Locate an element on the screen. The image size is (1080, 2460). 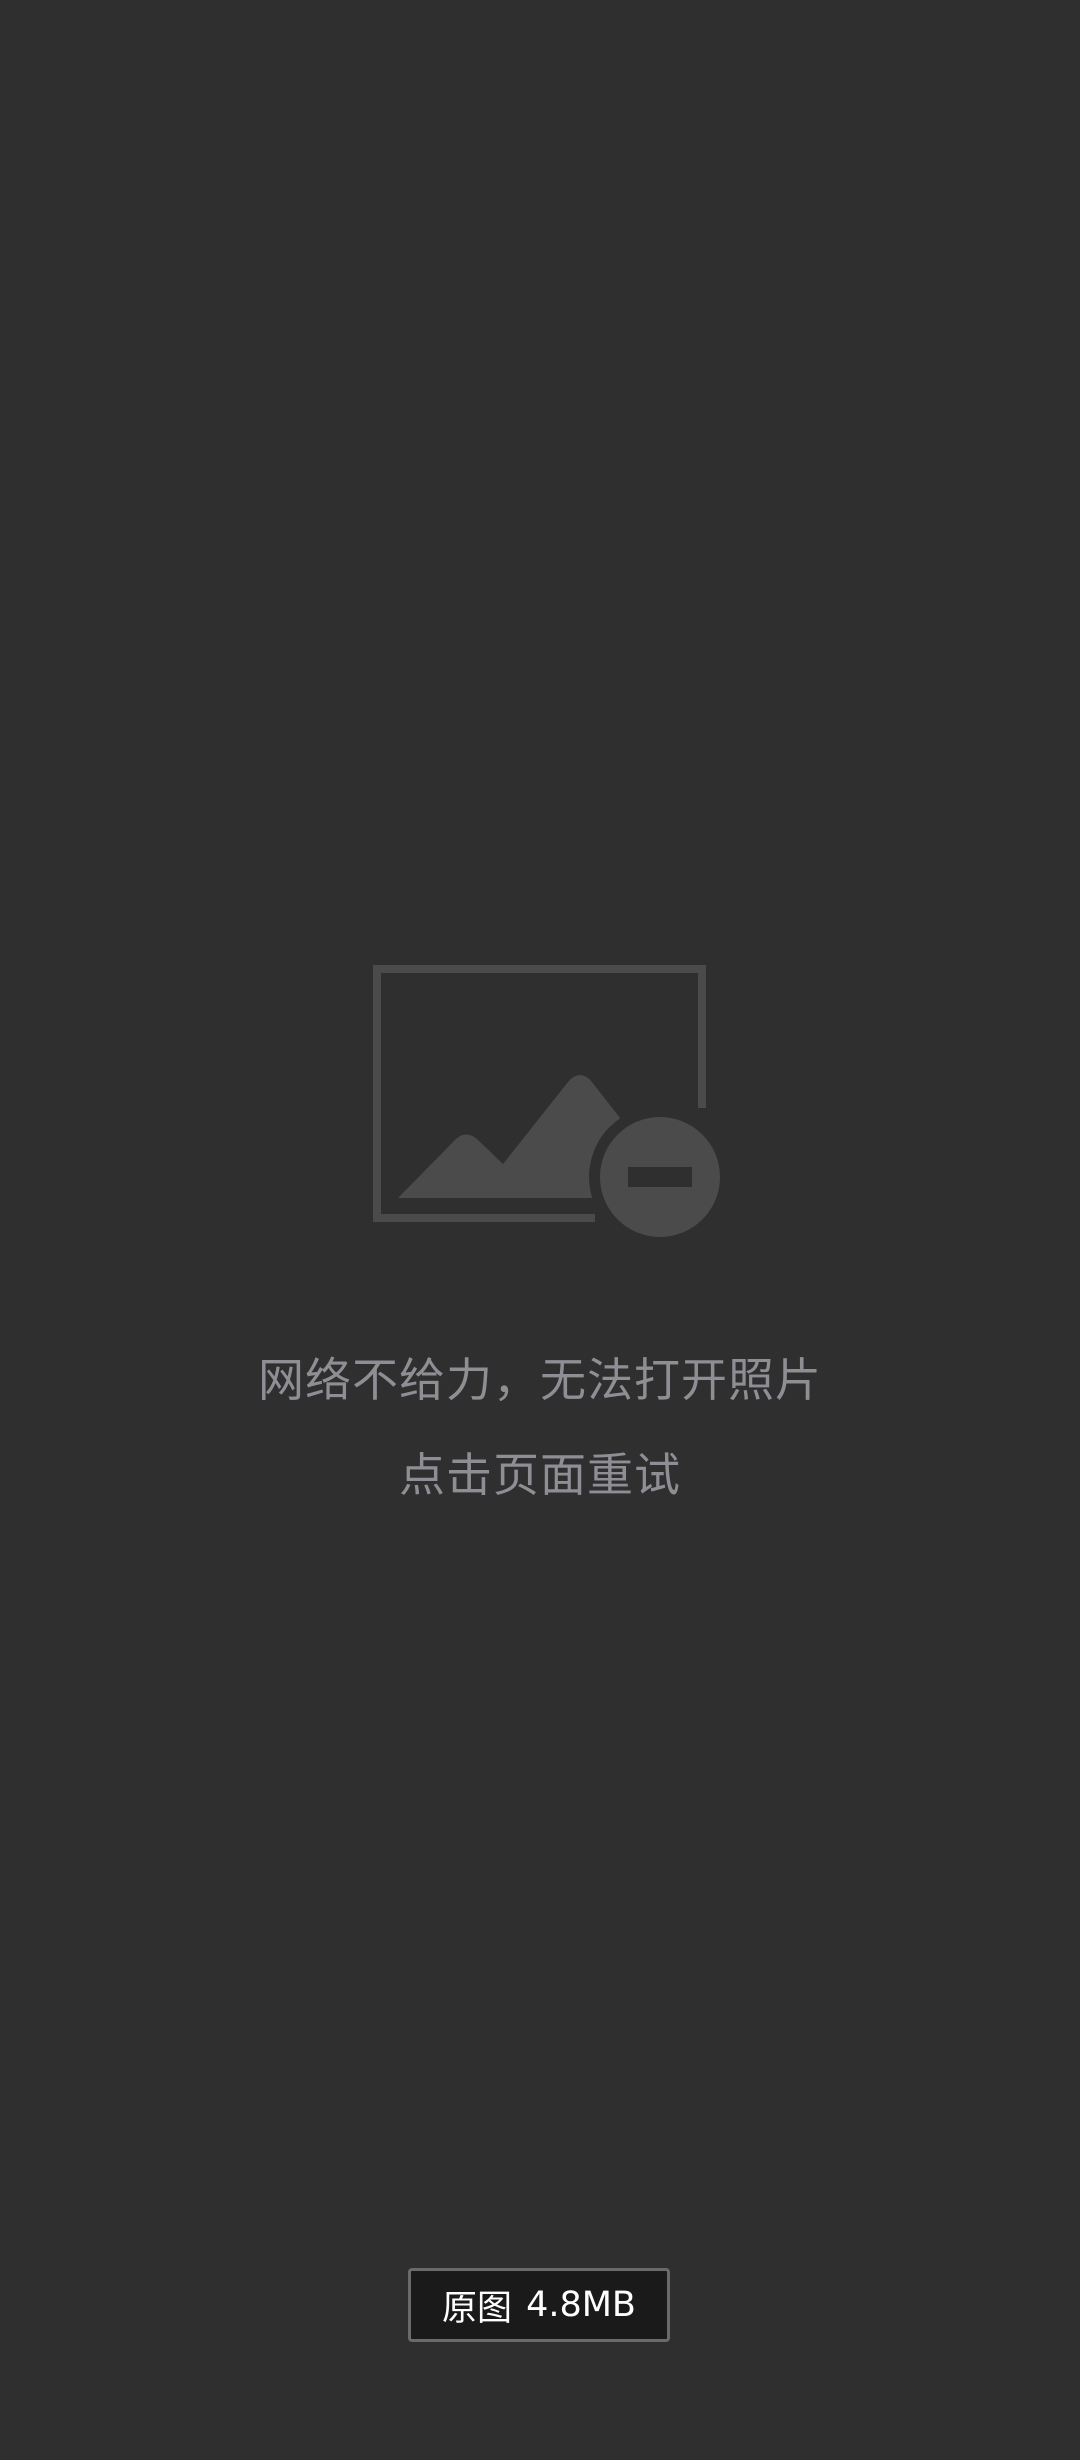
view-original-button: 原图 4.8MB is located at coordinates (539, 2305).